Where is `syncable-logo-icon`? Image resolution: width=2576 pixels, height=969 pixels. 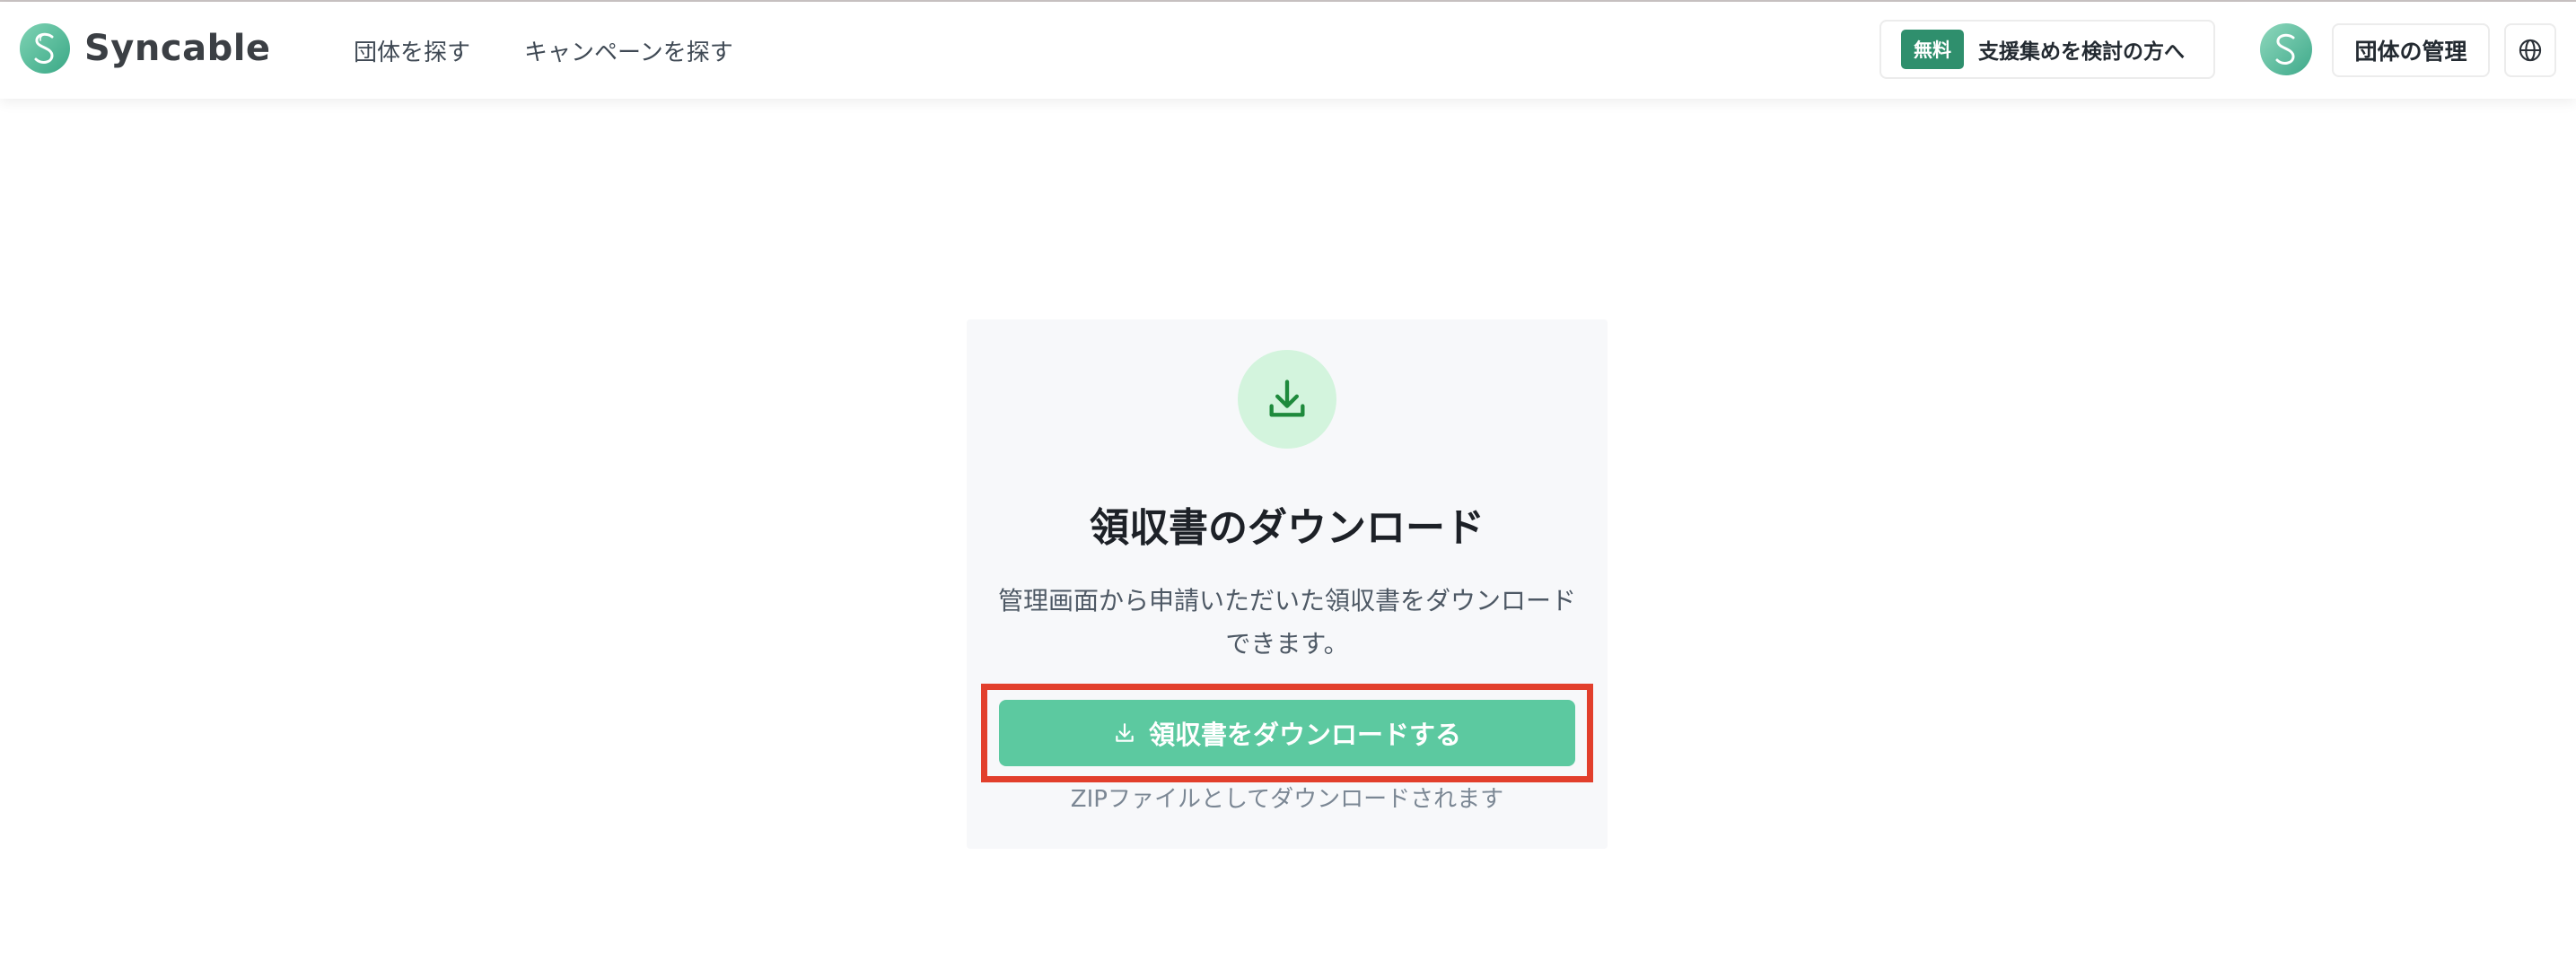 syncable-logo-icon is located at coordinates (45, 49).